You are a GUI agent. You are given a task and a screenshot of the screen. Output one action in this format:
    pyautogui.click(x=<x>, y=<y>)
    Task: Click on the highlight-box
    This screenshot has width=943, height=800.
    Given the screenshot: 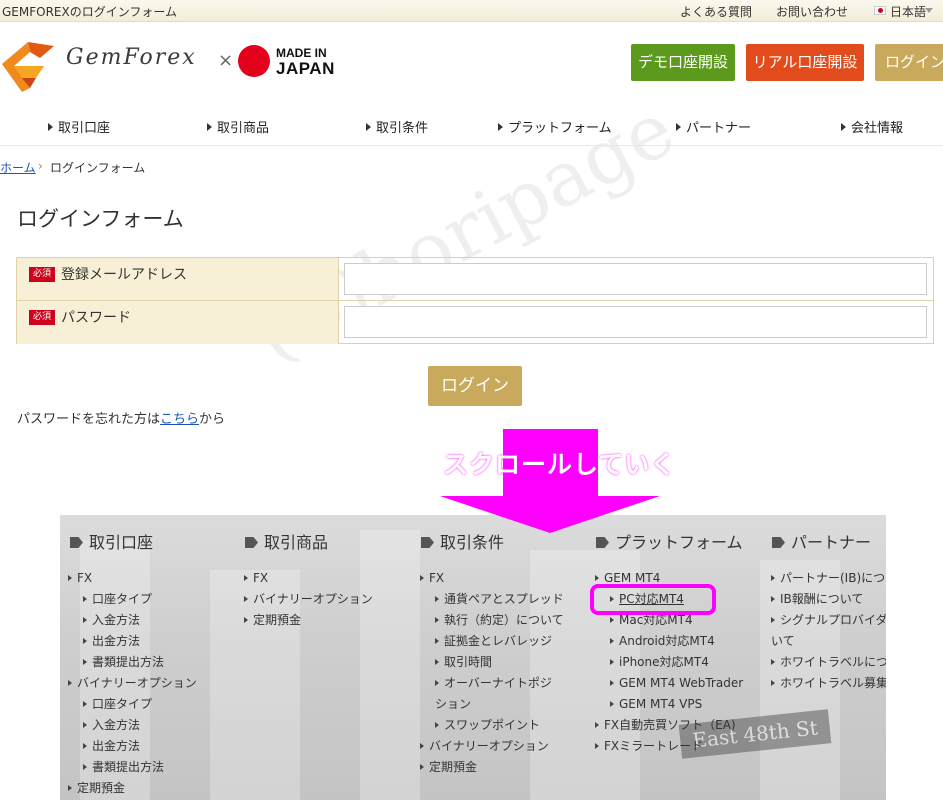 What is the action you would take?
    pyautogui.click(x=653, y=599)
    